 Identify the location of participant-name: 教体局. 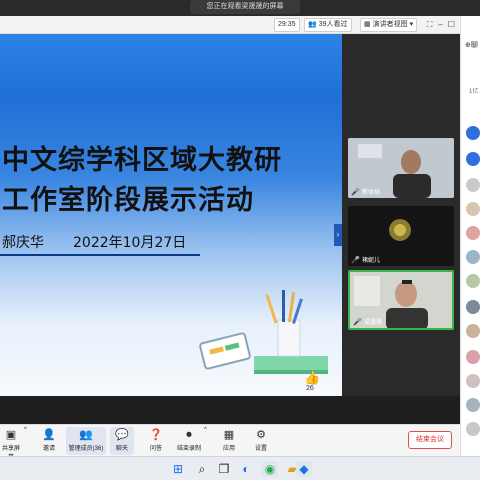
(371, 193).